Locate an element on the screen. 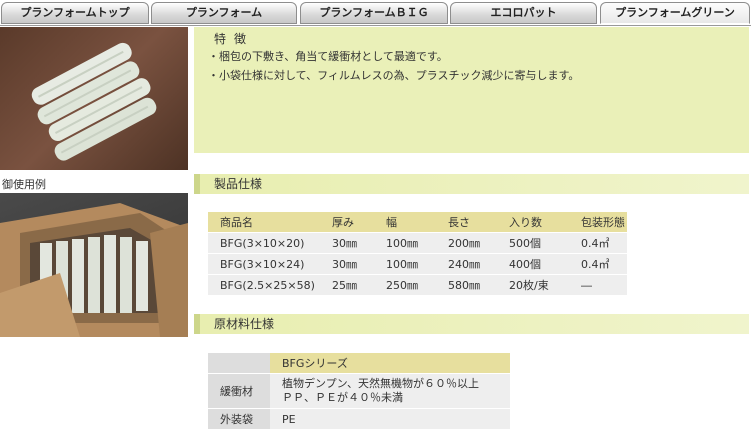 The height and width of the screenshot is (443, 751). materials-section-title: 原材料仕様 is located at coordinates (471, 324).